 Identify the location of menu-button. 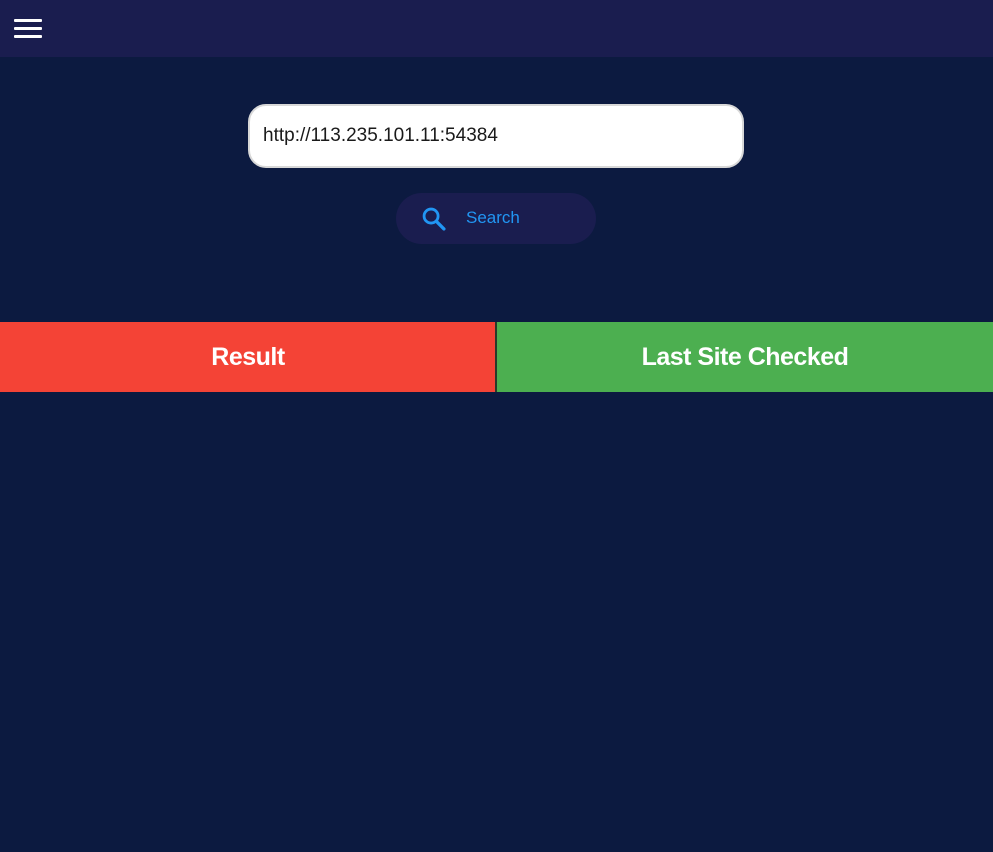
(28, 29).